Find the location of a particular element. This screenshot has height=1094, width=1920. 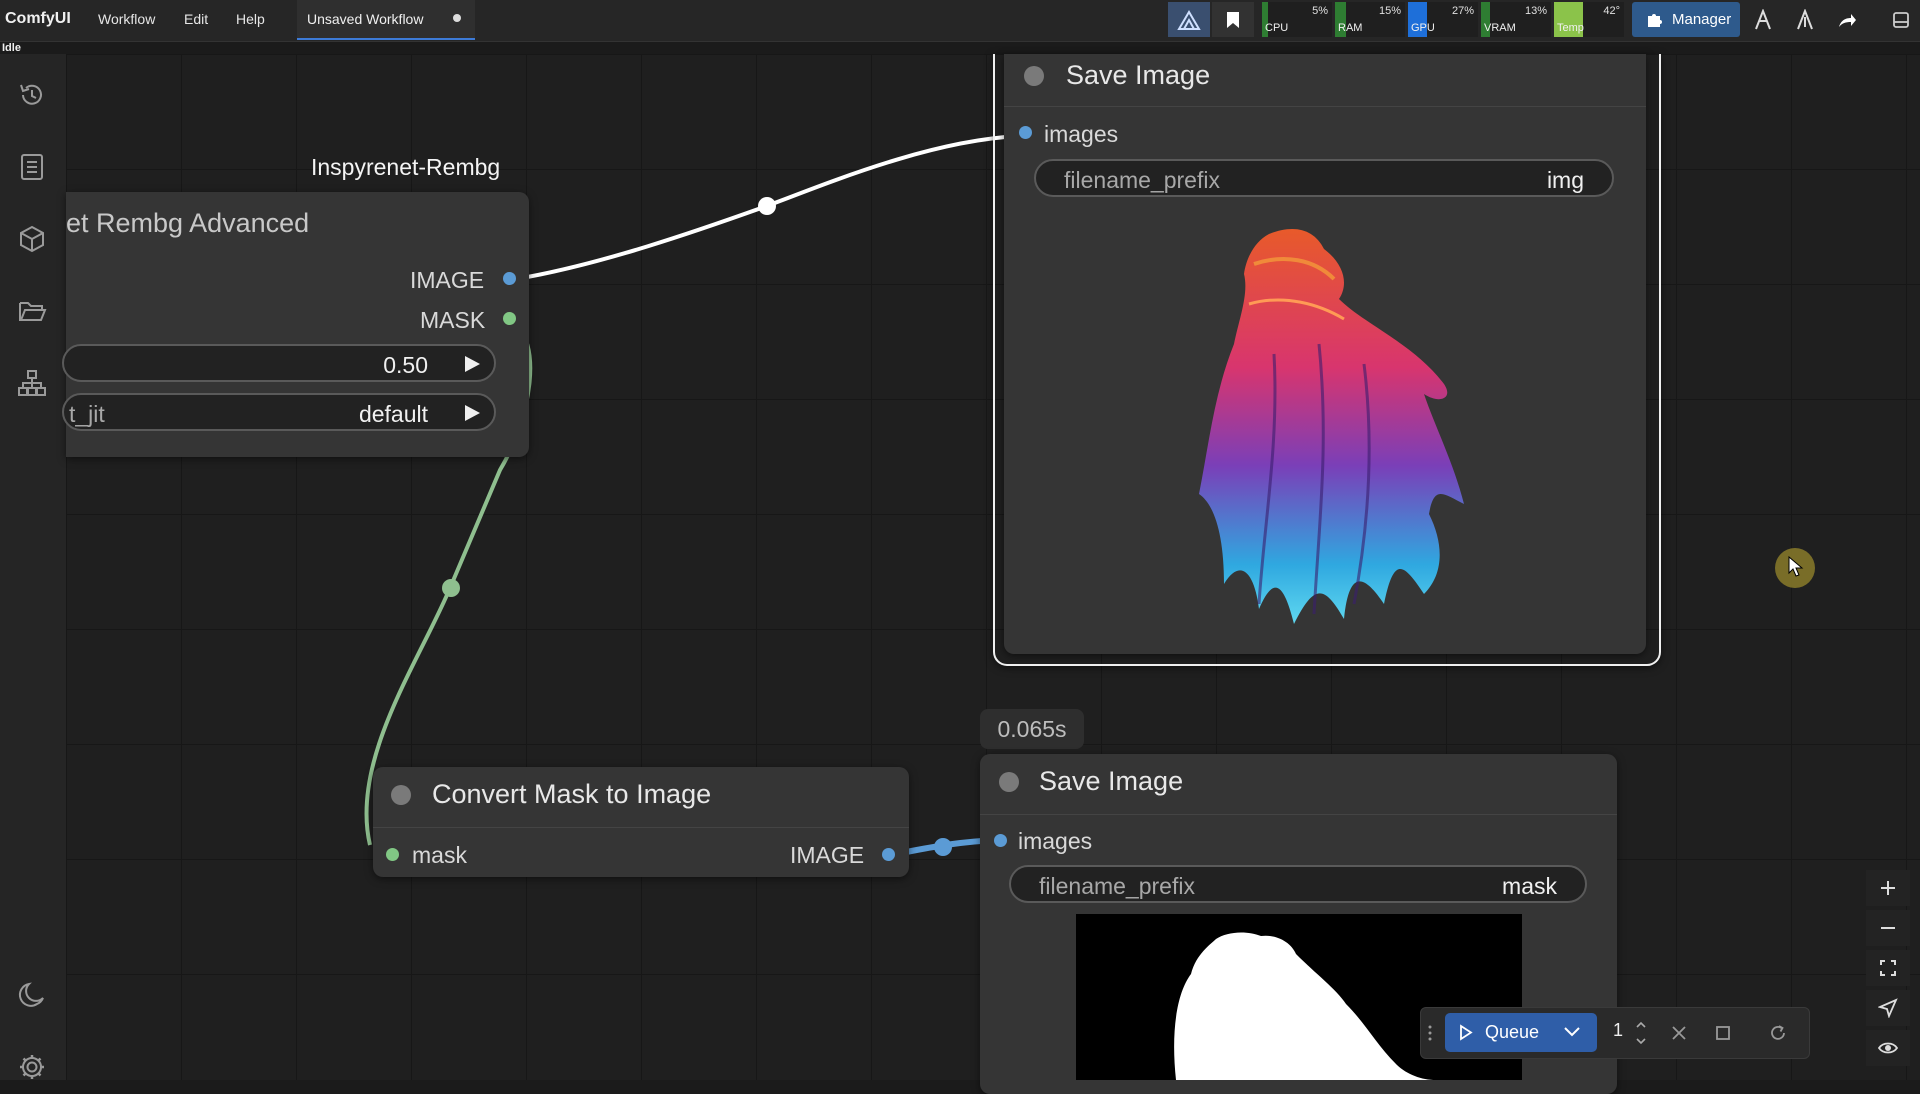

threshold-value: 0.50 is located at coordinates (405, 365).